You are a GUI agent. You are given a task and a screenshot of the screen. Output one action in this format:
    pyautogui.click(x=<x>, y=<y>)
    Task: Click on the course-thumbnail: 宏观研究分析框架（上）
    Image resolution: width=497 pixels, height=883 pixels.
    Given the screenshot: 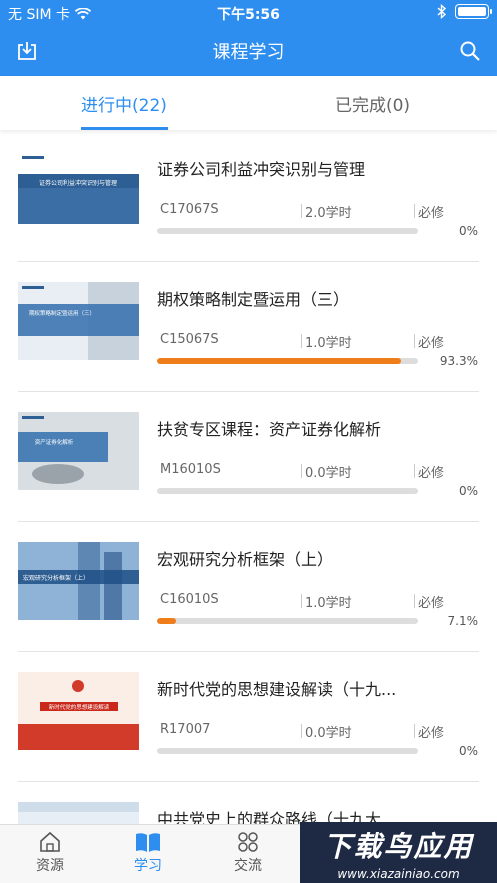 What is the action you would take?
    pyautogui.click(x=78, y=581)
    